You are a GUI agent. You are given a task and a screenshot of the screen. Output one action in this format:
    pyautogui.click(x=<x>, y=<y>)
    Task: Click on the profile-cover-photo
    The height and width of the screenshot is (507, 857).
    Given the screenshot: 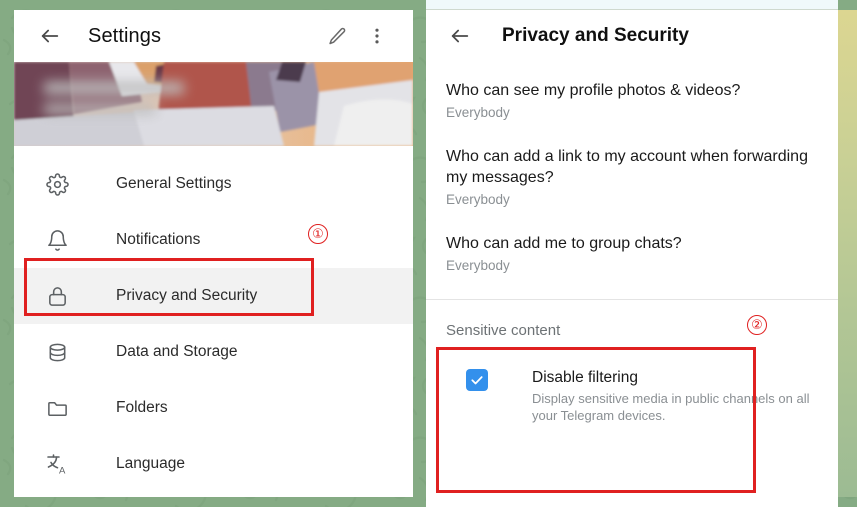 What is the action you would take?
    pyautogui.click(x=213, y=104)
    